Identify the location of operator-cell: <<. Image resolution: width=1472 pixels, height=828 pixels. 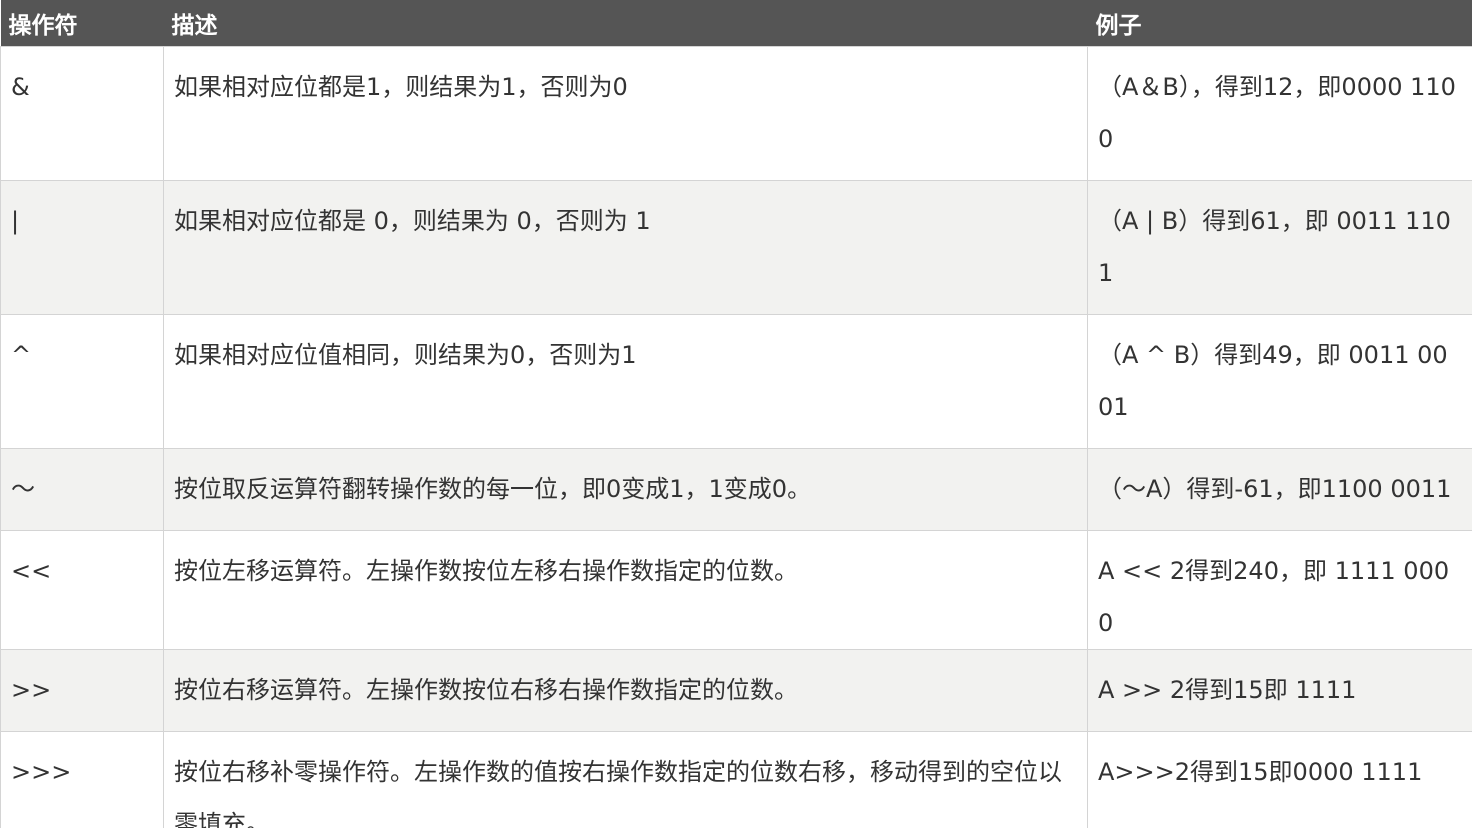
(82, 589).